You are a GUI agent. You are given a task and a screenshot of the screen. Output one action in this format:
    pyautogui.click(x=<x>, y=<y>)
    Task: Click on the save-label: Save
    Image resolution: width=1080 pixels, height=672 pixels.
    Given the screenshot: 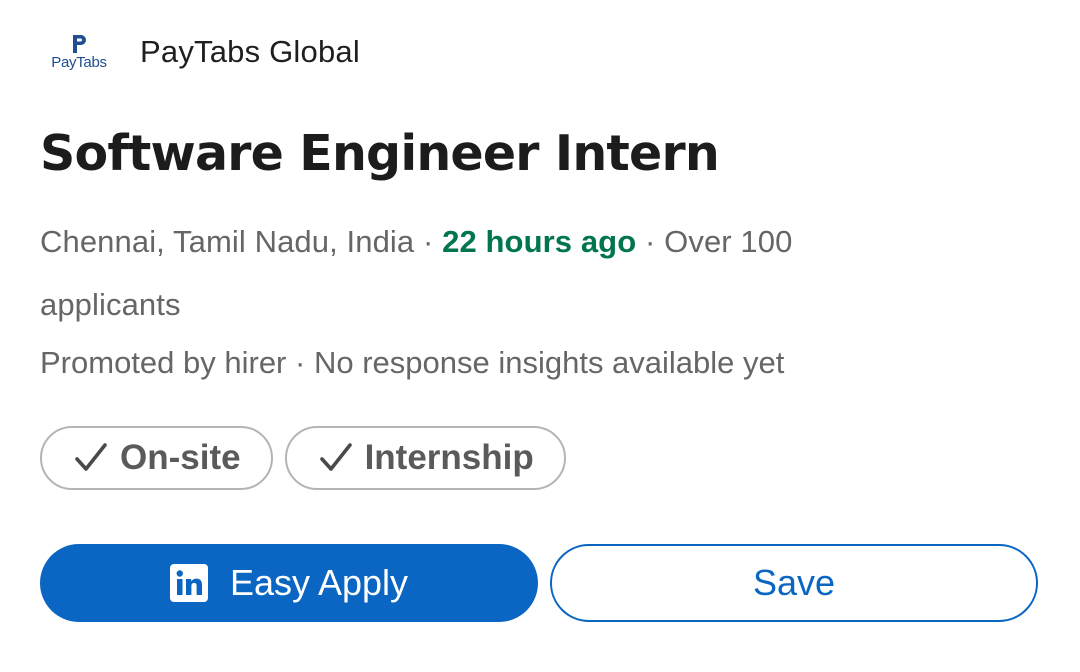 What is the action you would take?
    pyautogui.click(x=794, y=582)
    